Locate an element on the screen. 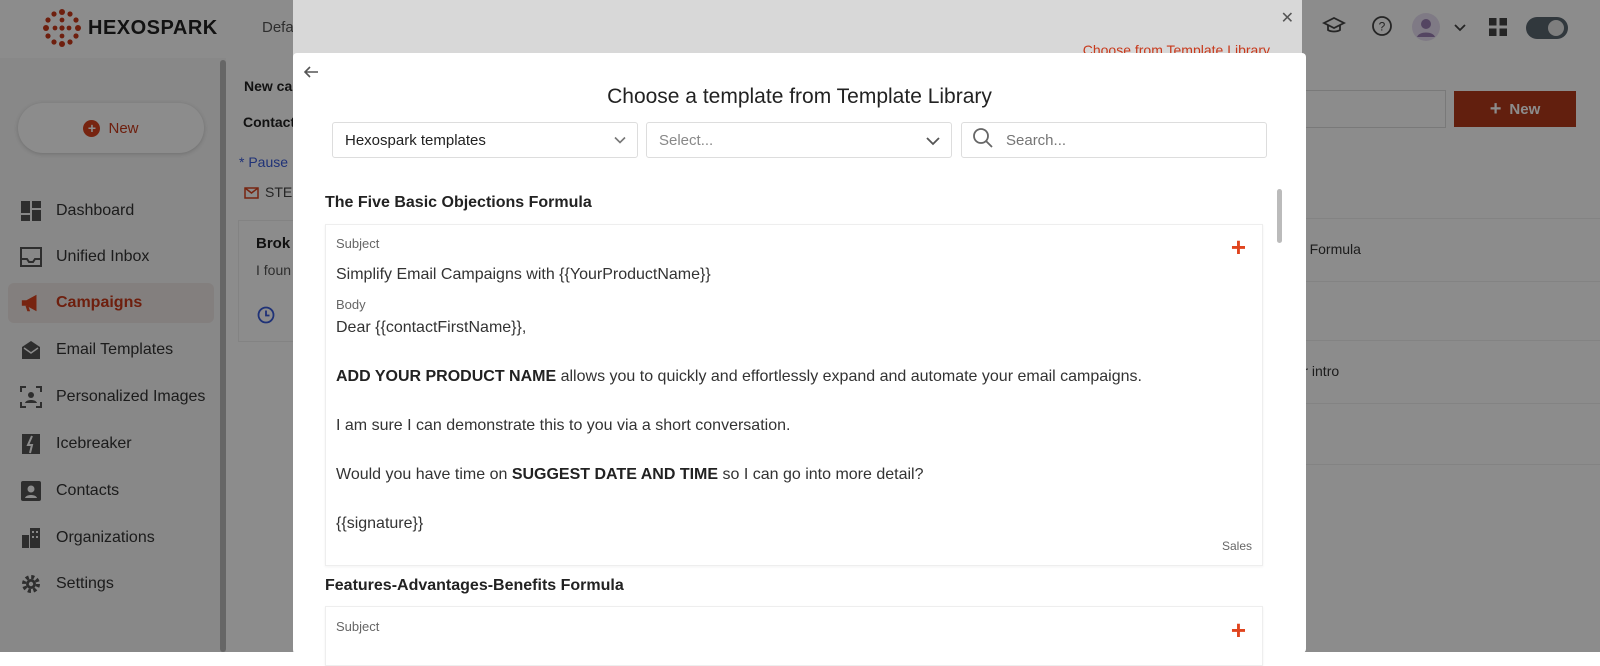 This screenshot has height=666, width=1600. body-greeting: Dear {{contactFirstName}}, is located at coordinates (431, 327).